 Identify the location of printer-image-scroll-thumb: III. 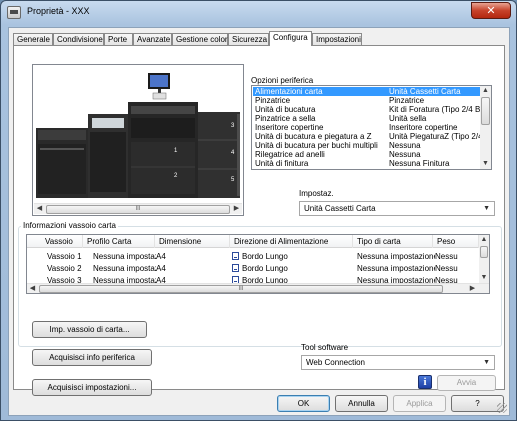
(138, 209).